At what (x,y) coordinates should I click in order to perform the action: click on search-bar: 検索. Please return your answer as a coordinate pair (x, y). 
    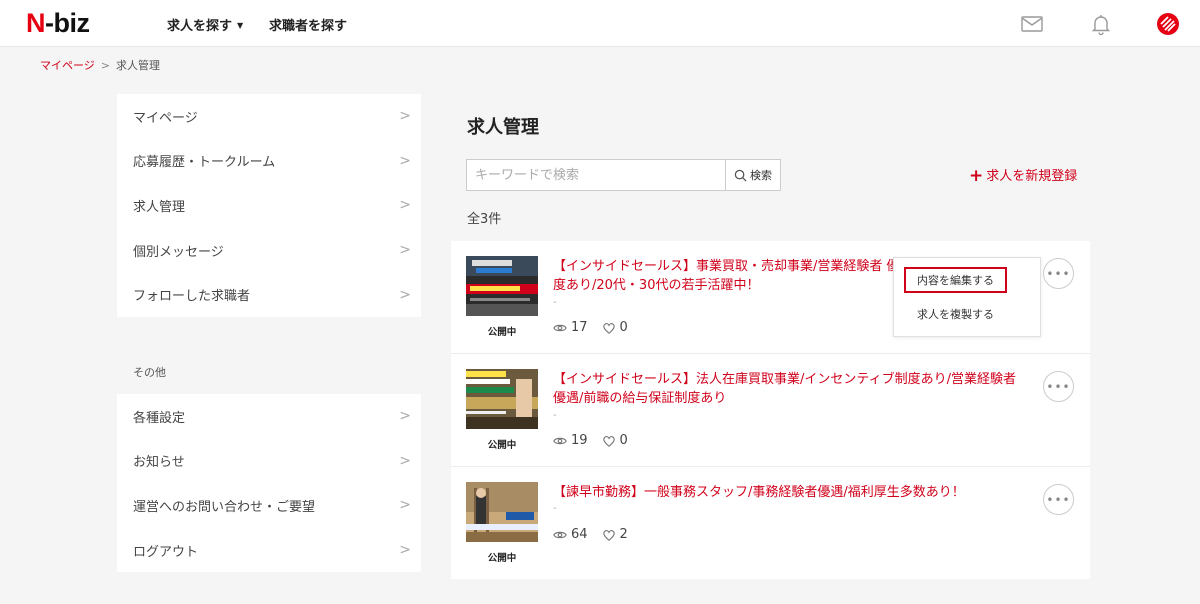
    Looking at the image, I should click on (623, 175).